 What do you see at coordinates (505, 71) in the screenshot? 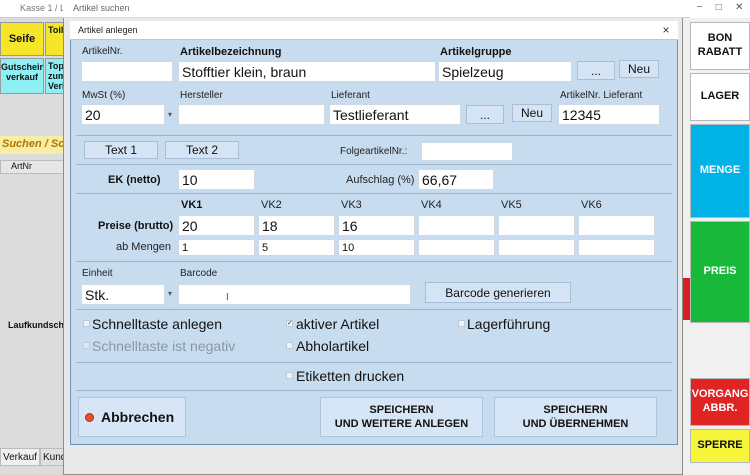
I see `artikelgruppe-field: Spielzeug` at bounding box center [505, 71].